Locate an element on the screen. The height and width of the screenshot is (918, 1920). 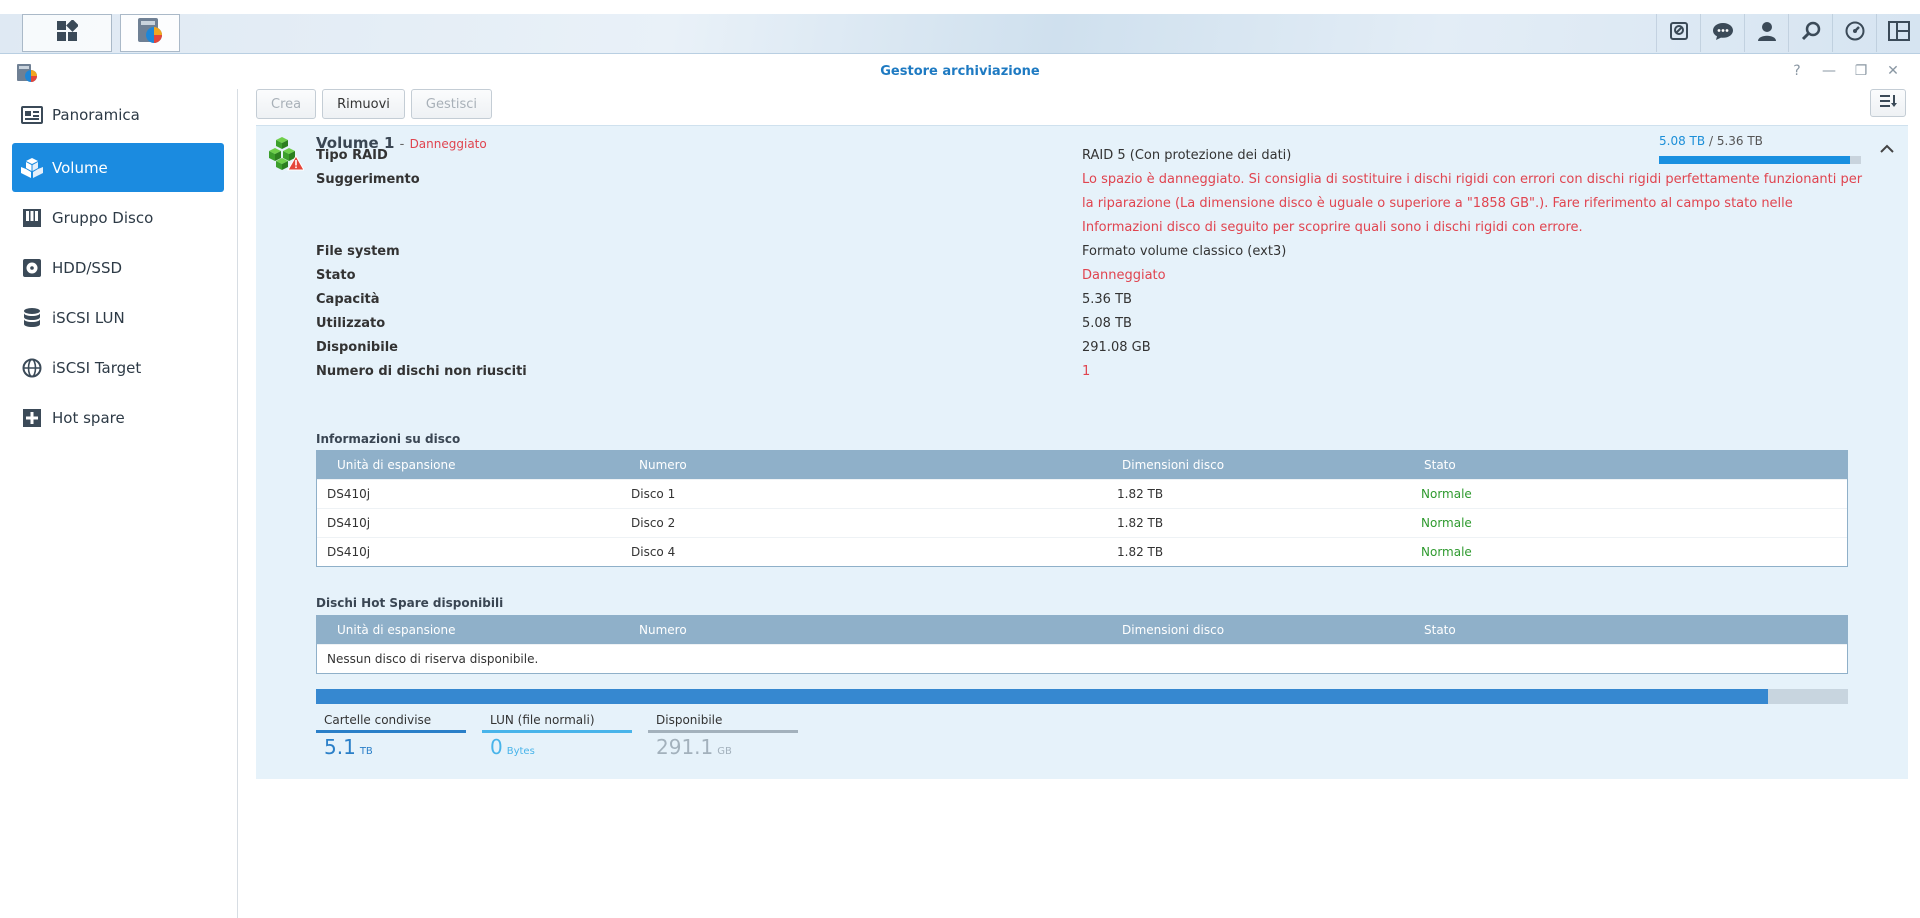
iscsi-lun-icon is located at coordinates (32, 318).